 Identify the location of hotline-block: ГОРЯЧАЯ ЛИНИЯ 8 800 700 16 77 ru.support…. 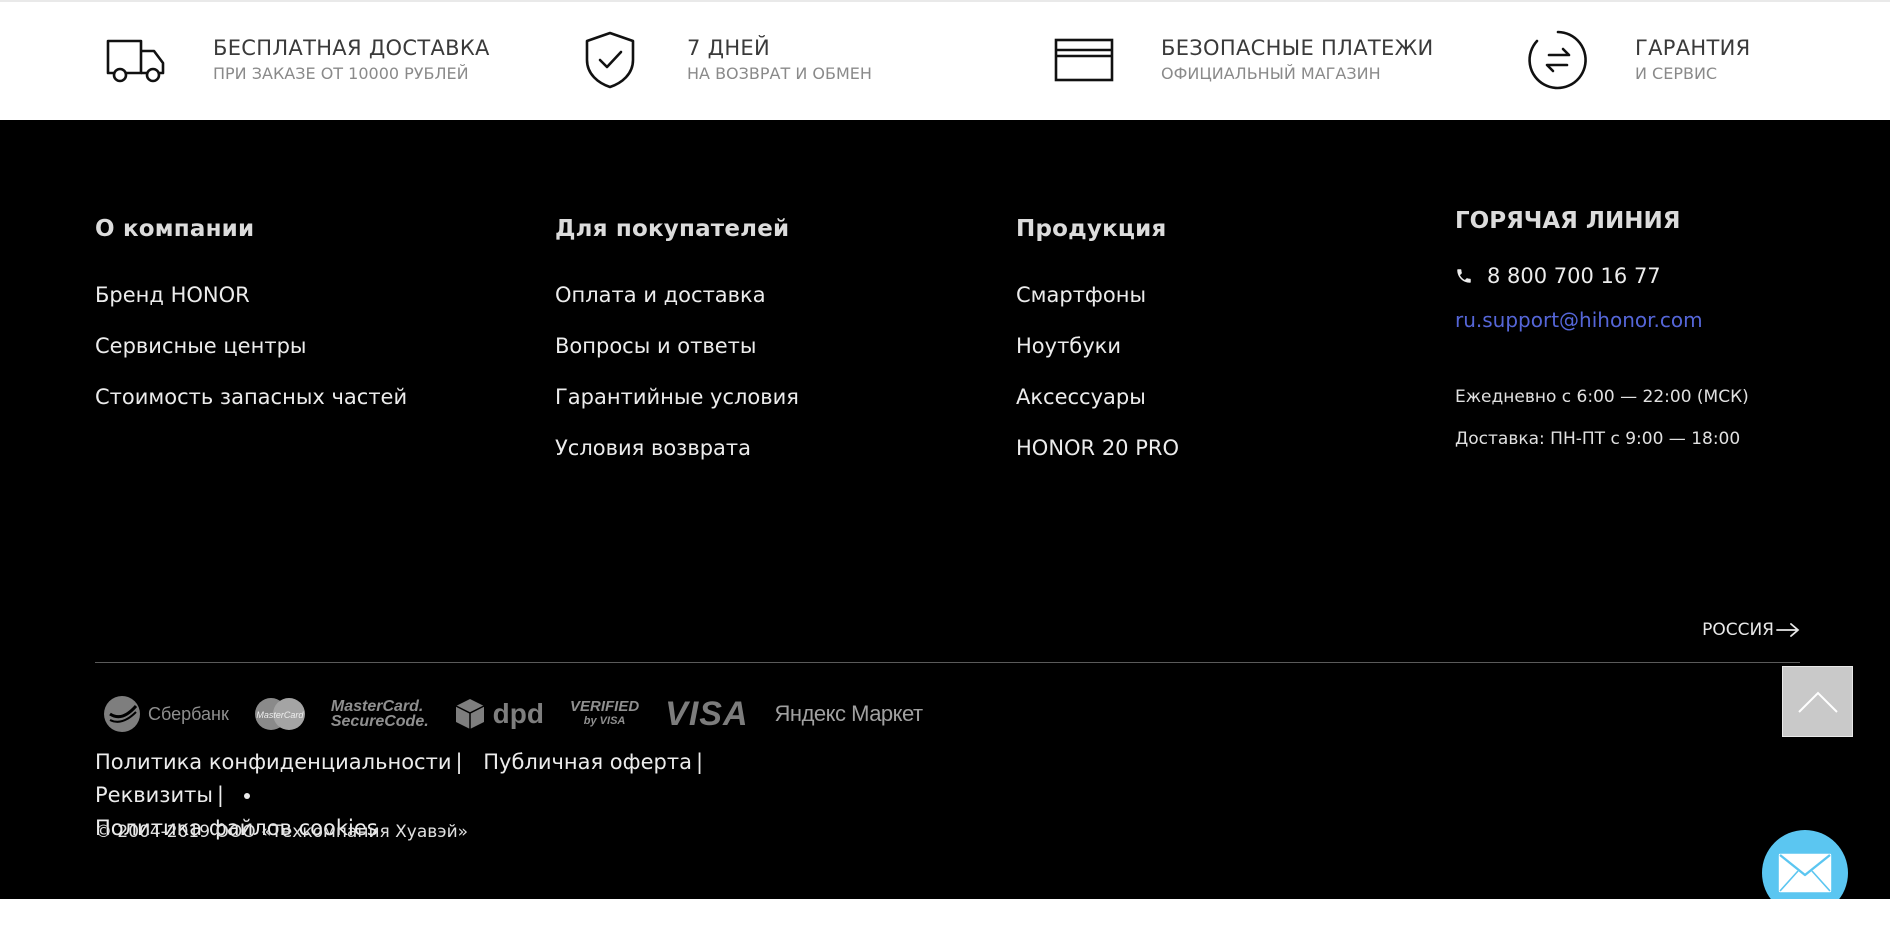
(1602, 334).